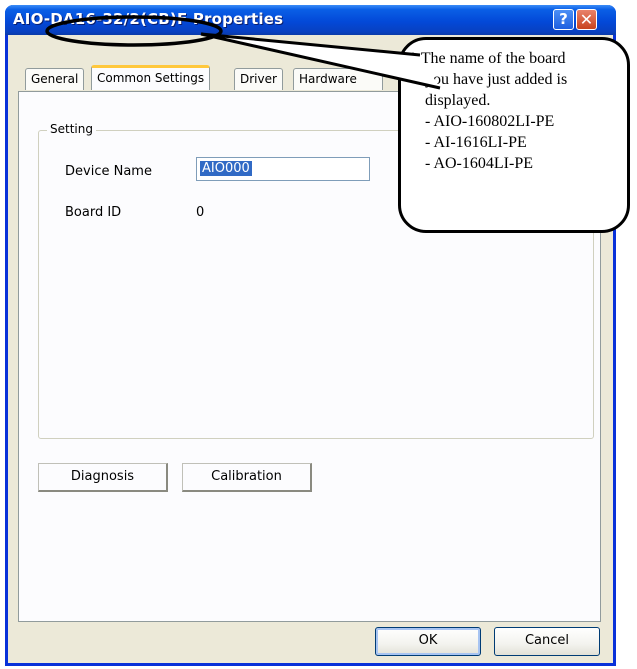 Image resolution: width=637 pixels, height=669 pixels. Describe the element at coordinates (563, 19) in the screenshot. I see `help-button: ?` at that location.